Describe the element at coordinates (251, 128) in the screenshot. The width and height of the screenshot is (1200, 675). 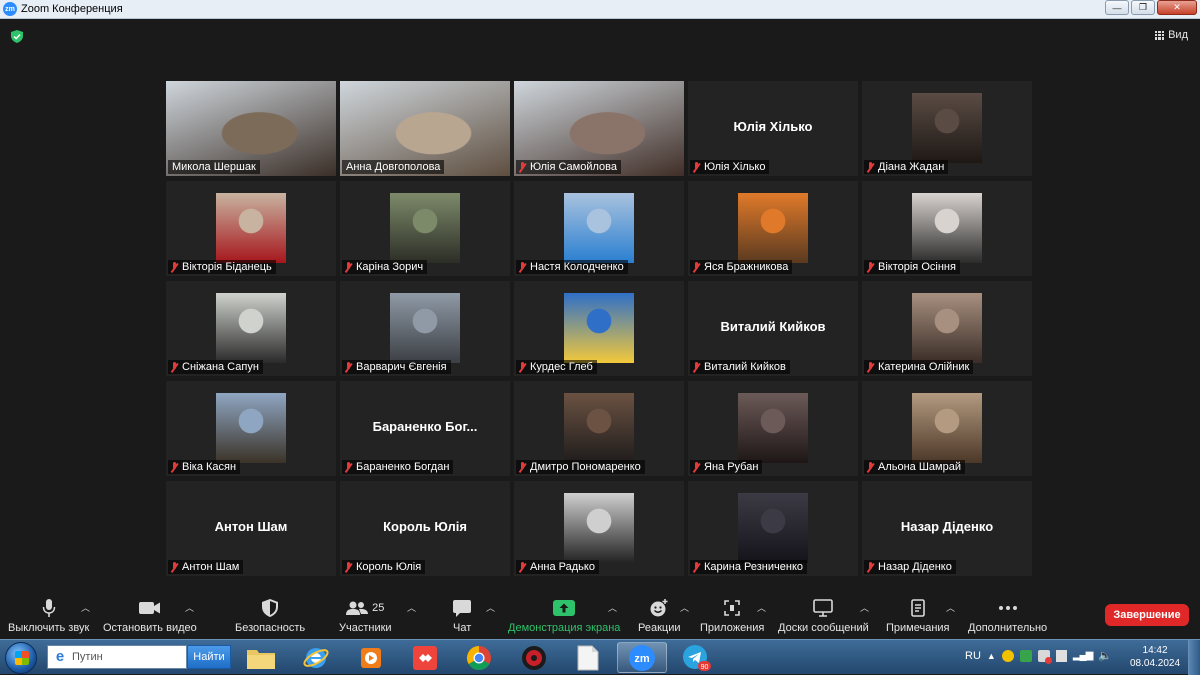
I see `participant-tile: Микола Шершак` at that location.